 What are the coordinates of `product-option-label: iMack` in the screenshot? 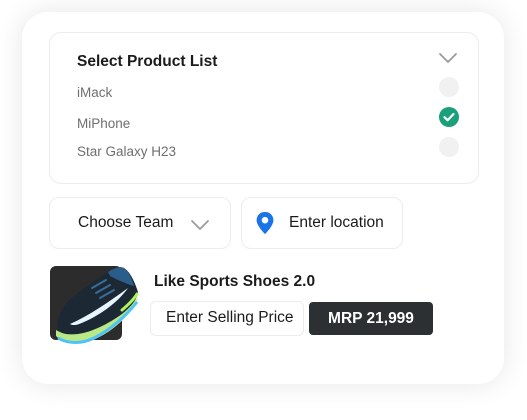 It's located at (94, 92).